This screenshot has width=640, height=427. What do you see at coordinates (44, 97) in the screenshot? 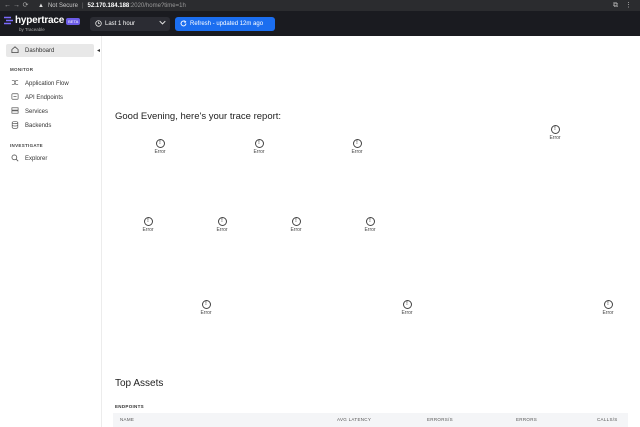
I see `sidebar-item-label: API Endpoints` at bounding box center [44, 97].